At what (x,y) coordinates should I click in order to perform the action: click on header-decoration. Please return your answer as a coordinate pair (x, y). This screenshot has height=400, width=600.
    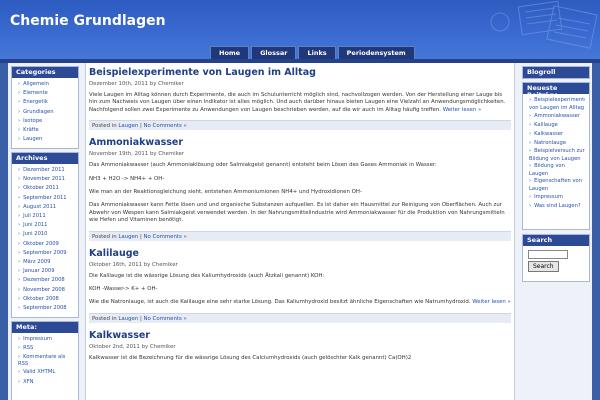
    Looking at the image, I should click on (544, 24).